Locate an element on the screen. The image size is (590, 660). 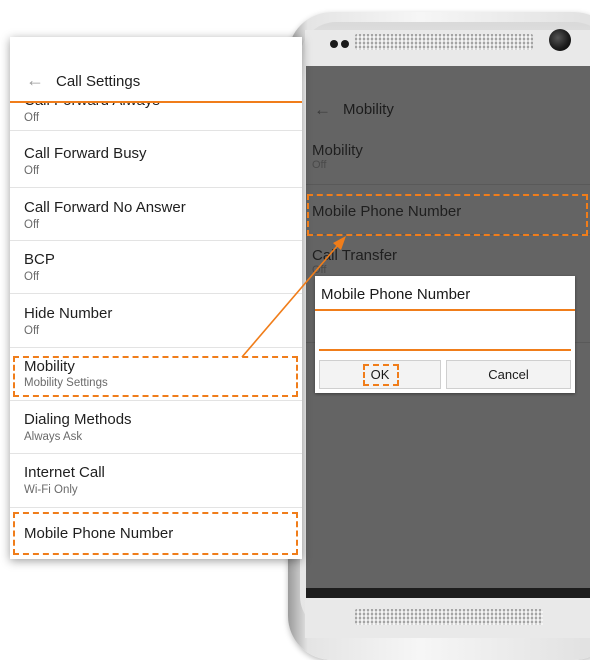
list-item-title: BCP is located at coordinates (39, 259).